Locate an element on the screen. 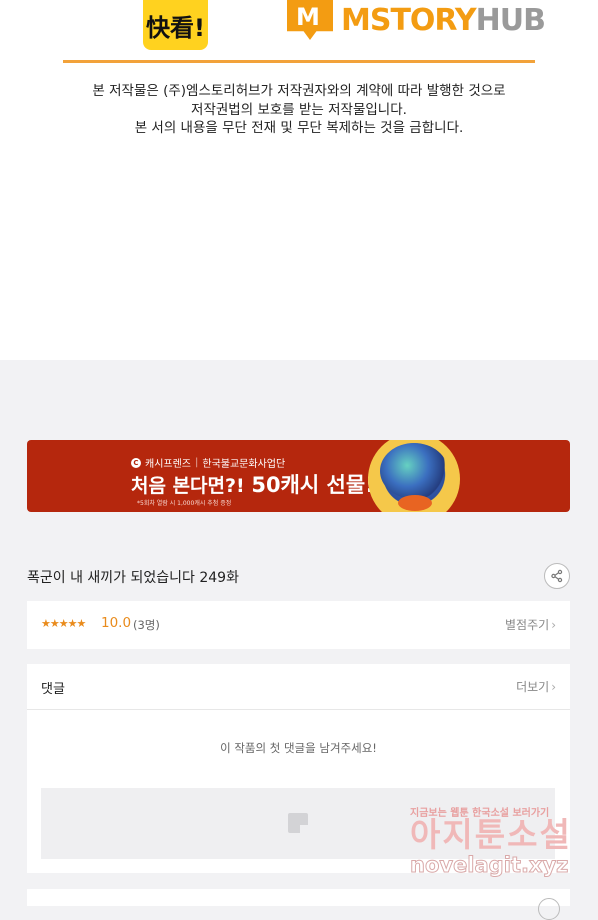 The width and height of the screenshot is (598, 920). banner-brand: 캐시프렌즈 is located at coordinates (168, 464).